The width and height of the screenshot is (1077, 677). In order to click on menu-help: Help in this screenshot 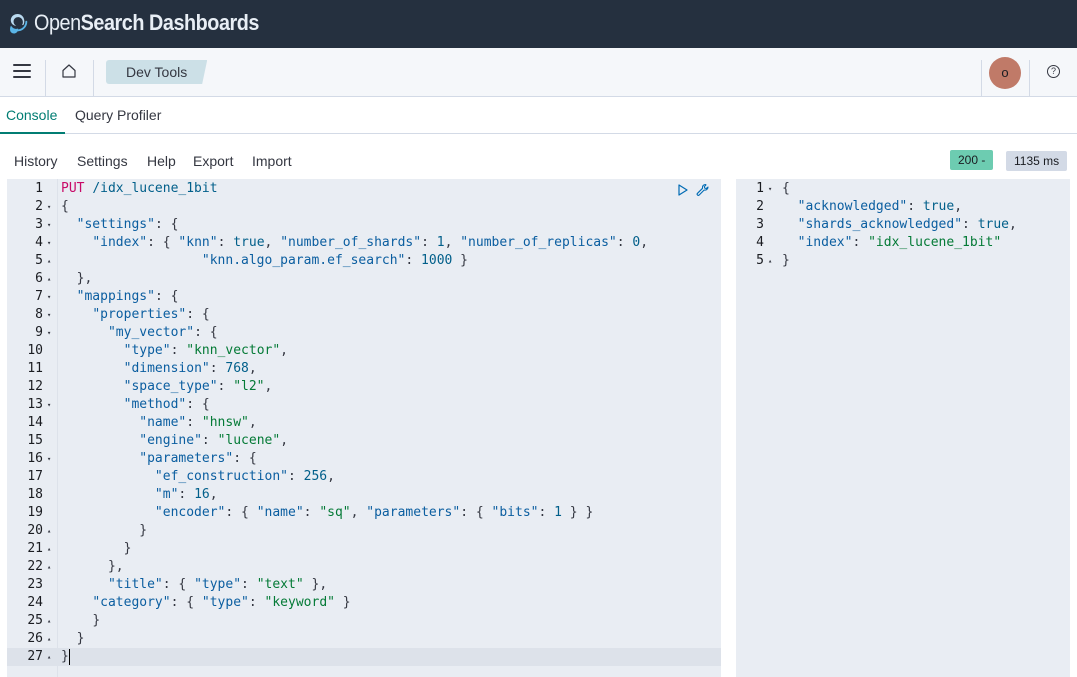, I will do `click(161, 161)`.